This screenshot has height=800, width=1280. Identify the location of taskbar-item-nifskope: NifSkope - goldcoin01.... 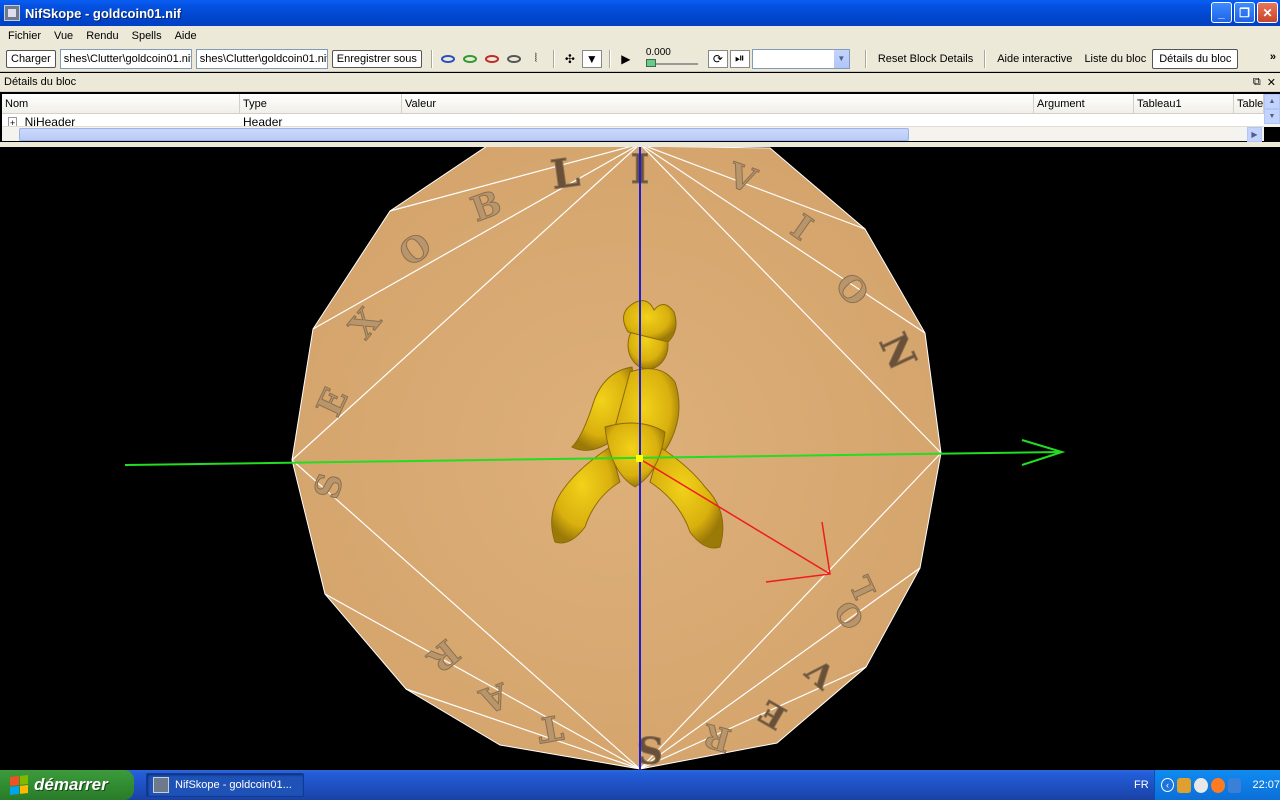
(225, 785).